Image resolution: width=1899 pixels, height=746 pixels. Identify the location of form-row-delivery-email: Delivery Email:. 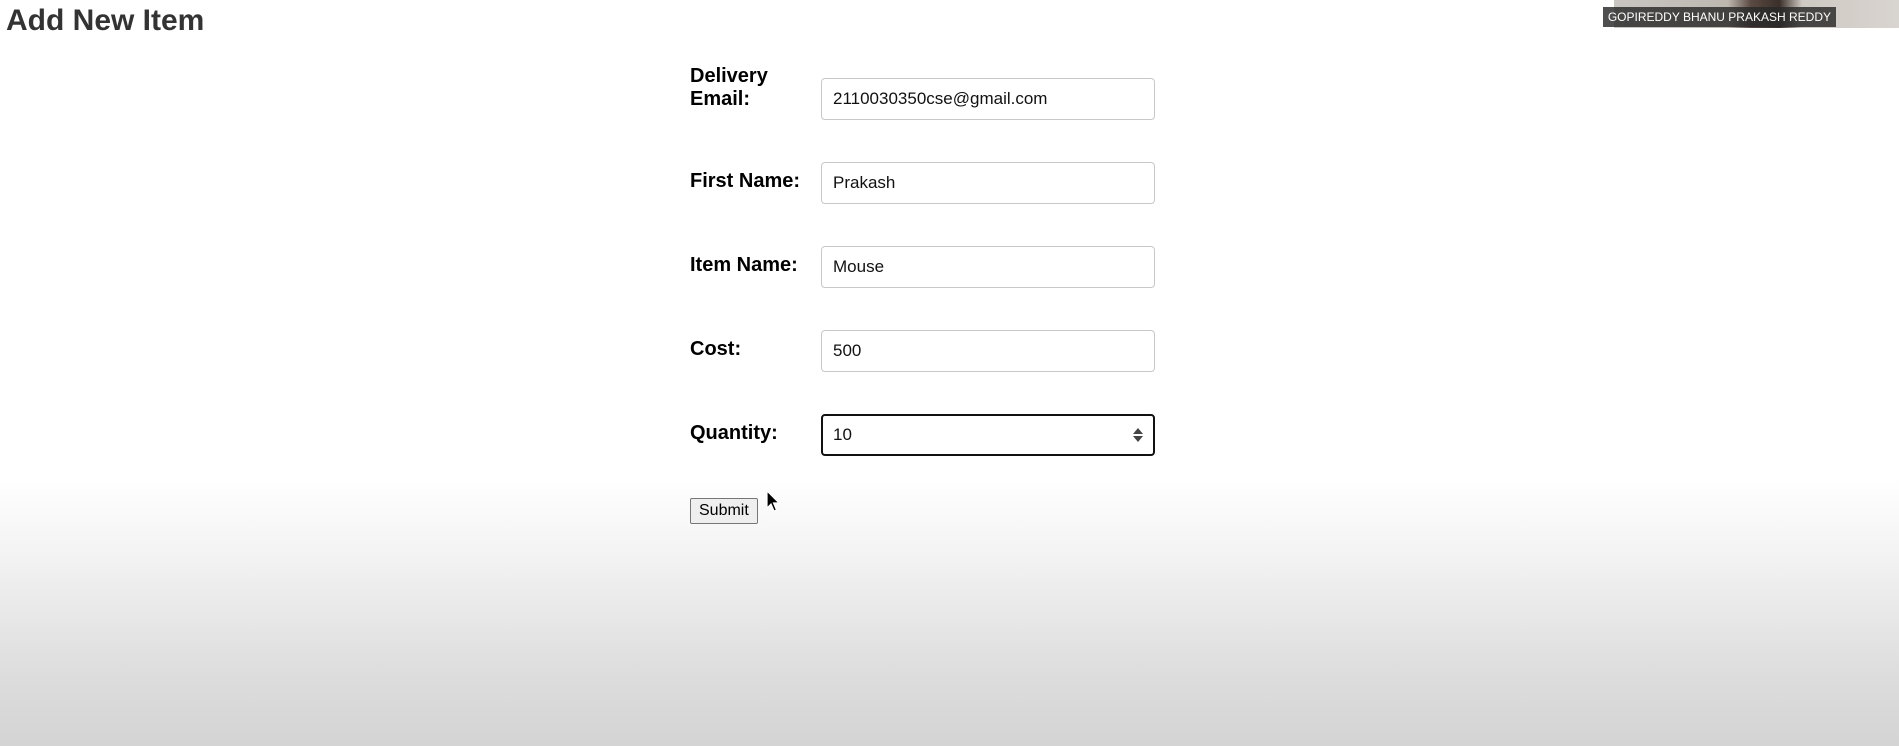
(925, 104).